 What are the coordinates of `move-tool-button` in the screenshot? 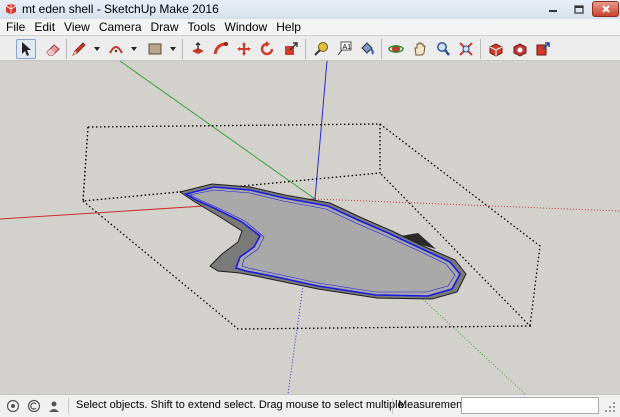 It's located at (244, 49).